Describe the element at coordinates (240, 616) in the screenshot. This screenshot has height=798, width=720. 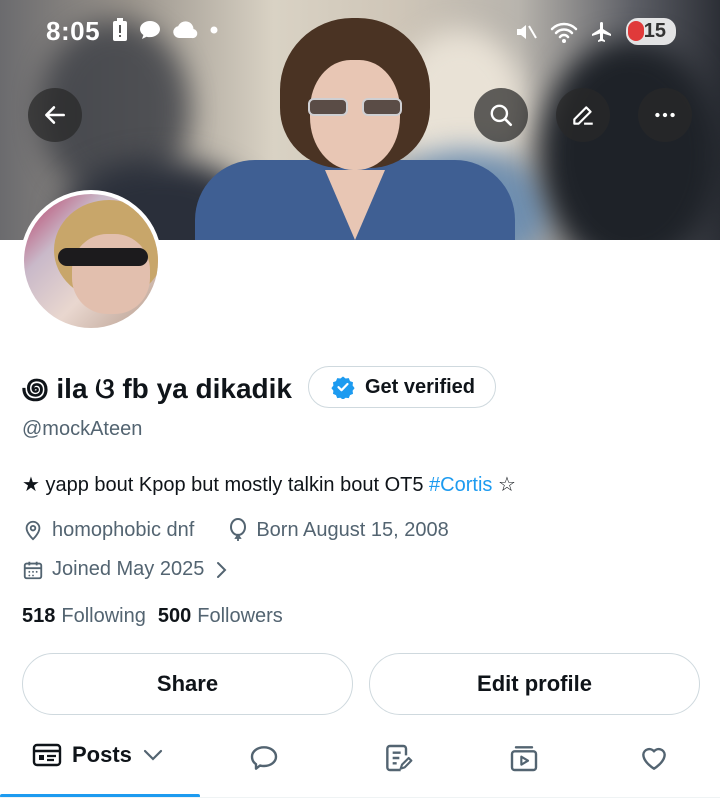
I see `followers-label: Followers` at that location.